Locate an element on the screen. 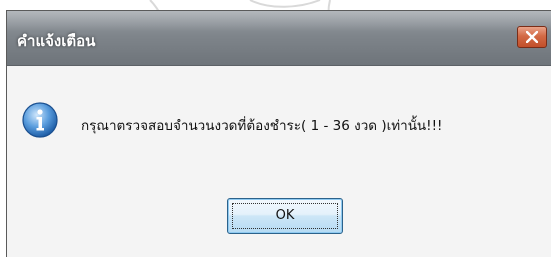 This screenshot has width=551, height=257. dialog-title: คำแจ้งเตือน is located at coordinates (56, 41).